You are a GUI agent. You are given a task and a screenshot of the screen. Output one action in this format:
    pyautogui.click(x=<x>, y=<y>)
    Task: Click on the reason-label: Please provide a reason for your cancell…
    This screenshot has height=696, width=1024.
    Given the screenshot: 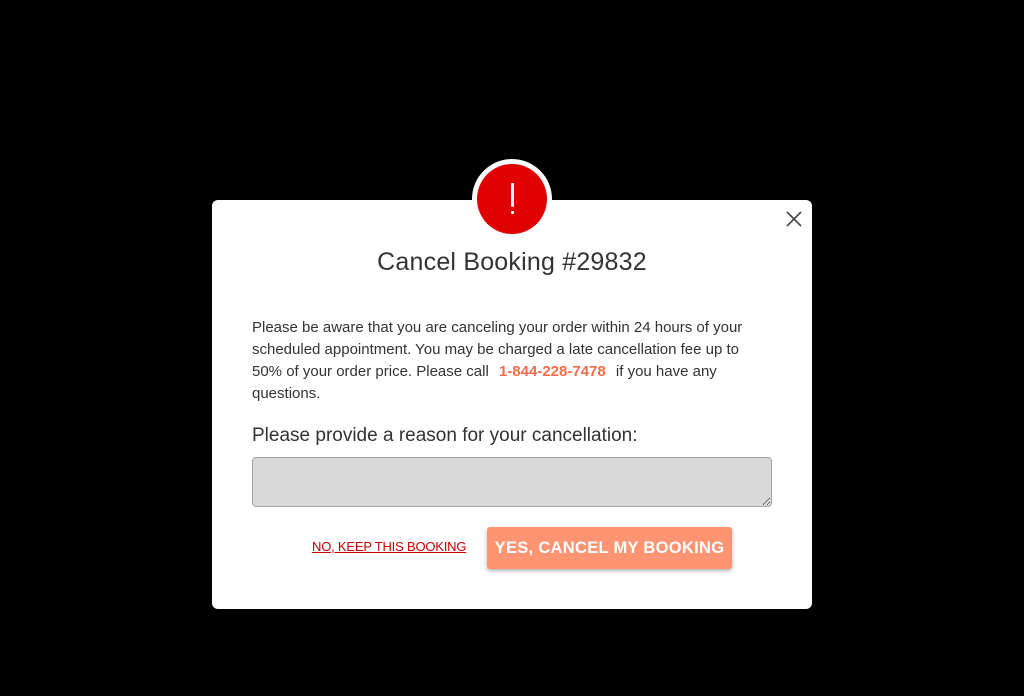 What is the action you would take?
    pyautogui.click(x=445, y=435)
    